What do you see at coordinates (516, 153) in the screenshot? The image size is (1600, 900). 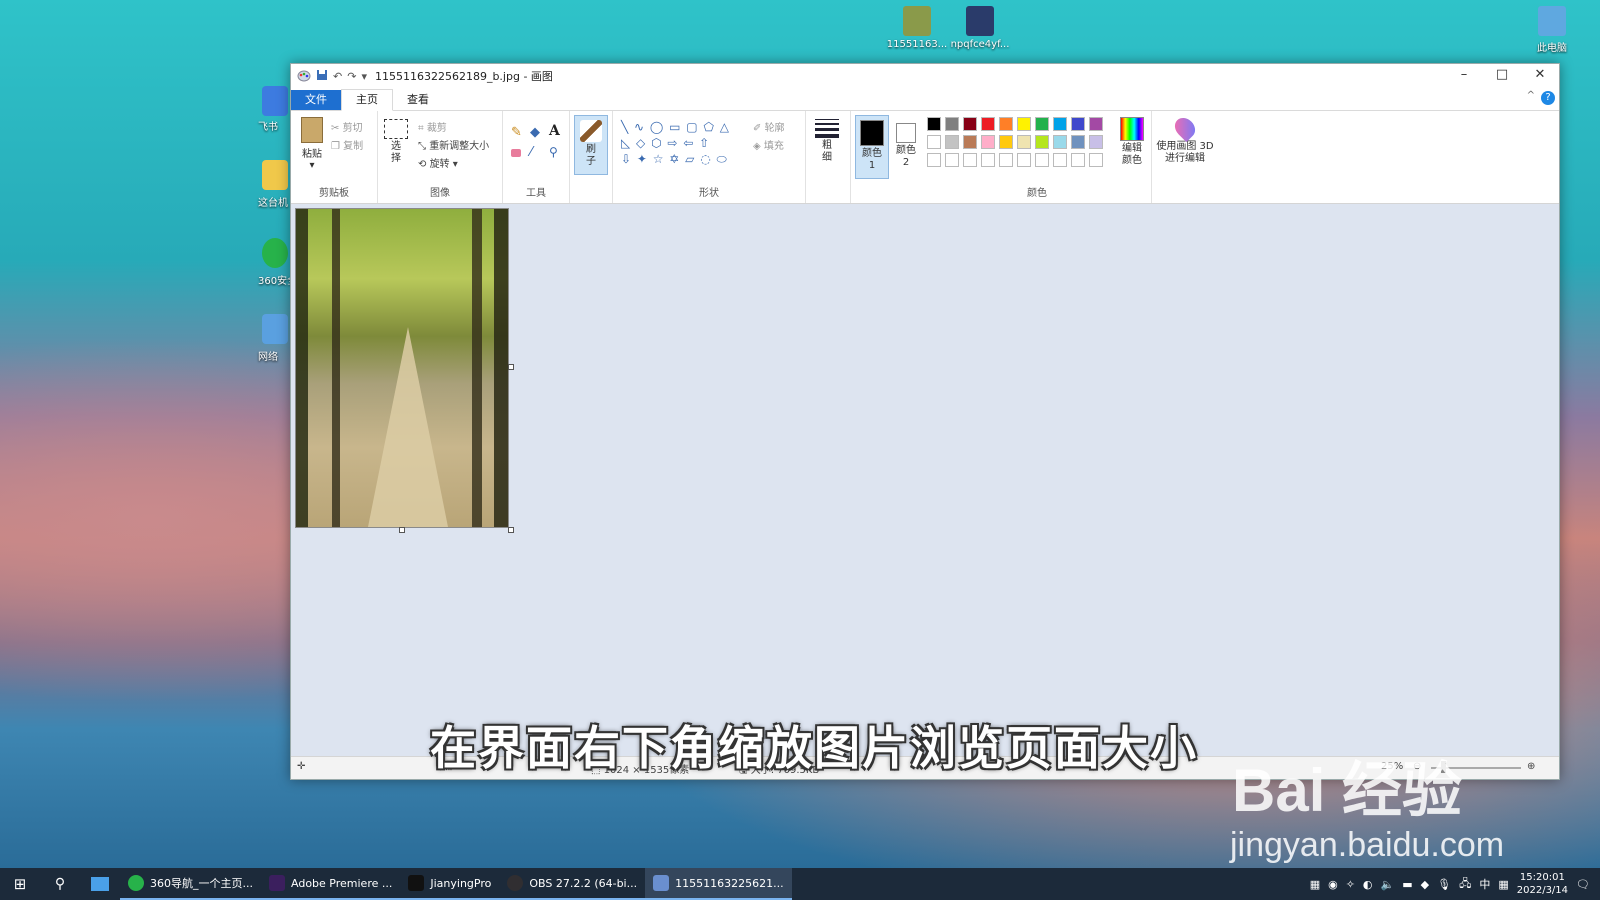 I see `eraser-icon` at bounding box center [516, 153].